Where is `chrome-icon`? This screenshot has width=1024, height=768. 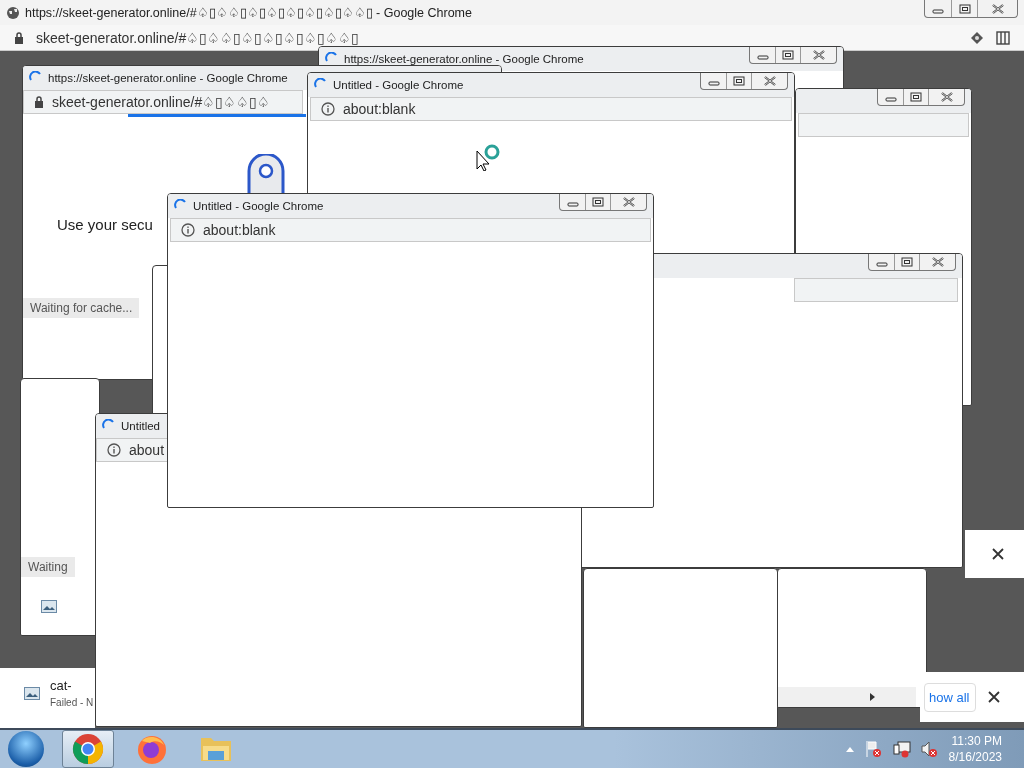
chrome-icon is located at coordinates (88, 749).